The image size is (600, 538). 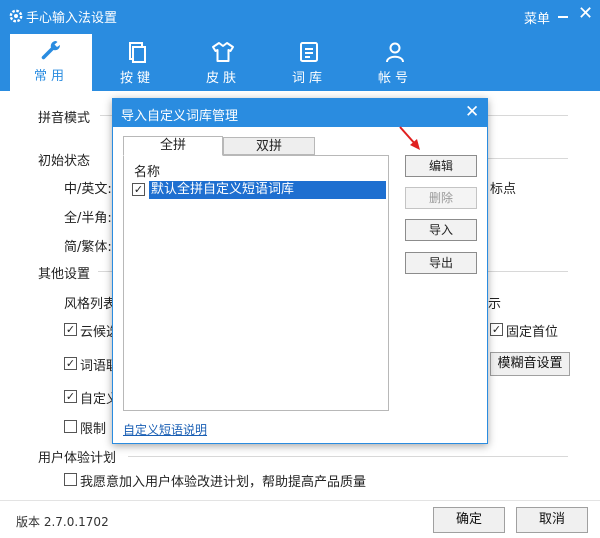 I want to click on display-label: 示, so click(x=495, y=304).